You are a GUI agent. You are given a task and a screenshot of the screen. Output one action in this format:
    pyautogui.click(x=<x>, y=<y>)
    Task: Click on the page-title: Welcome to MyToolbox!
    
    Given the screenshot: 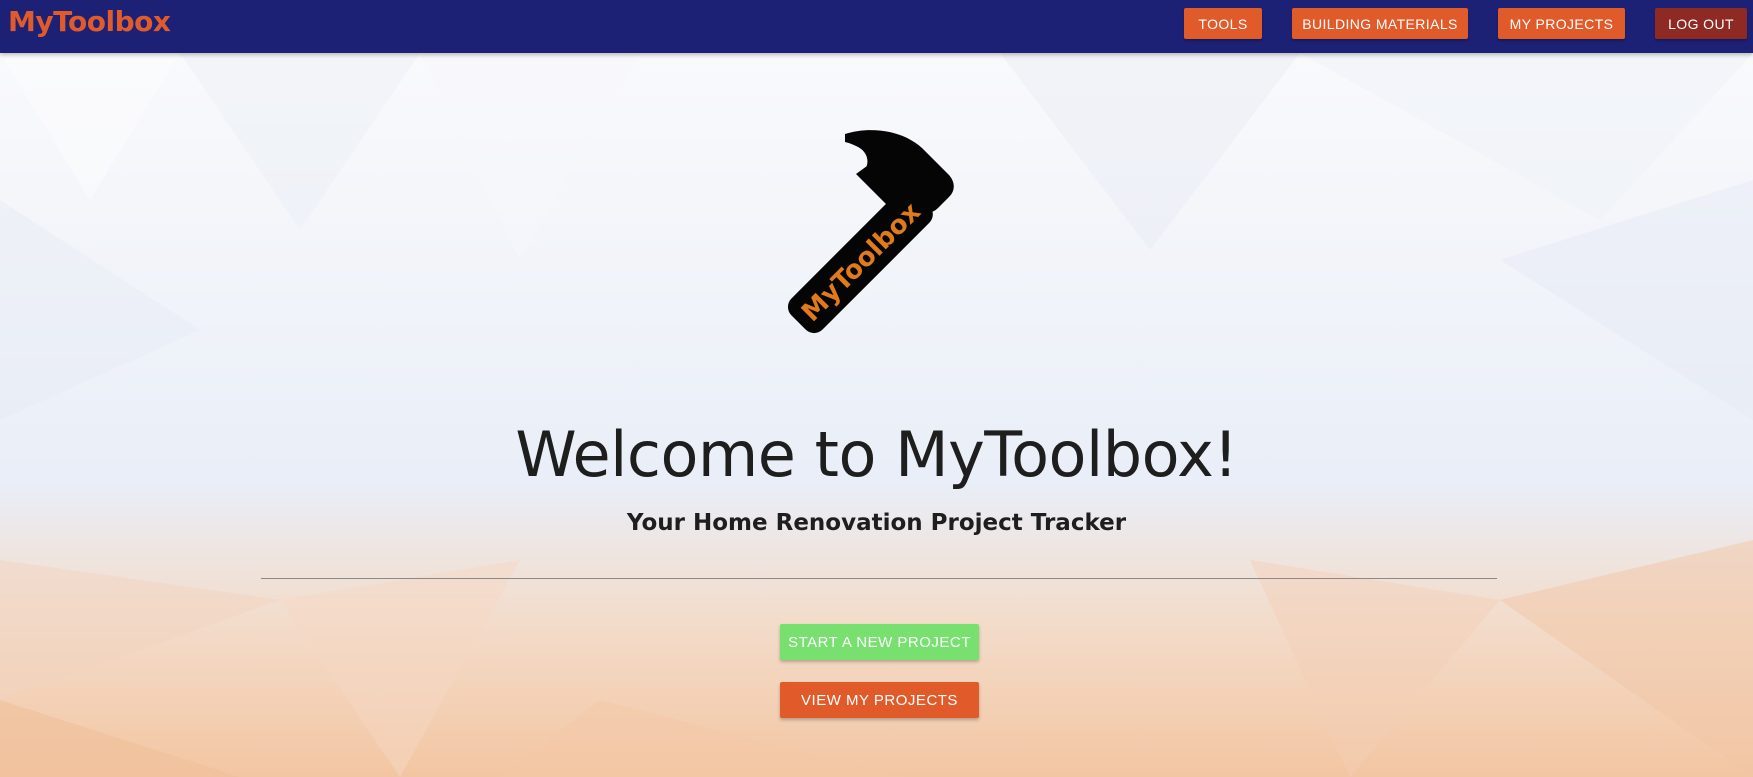 What is the action you would take?
    pyautogui.click(x=876, y=454)
    